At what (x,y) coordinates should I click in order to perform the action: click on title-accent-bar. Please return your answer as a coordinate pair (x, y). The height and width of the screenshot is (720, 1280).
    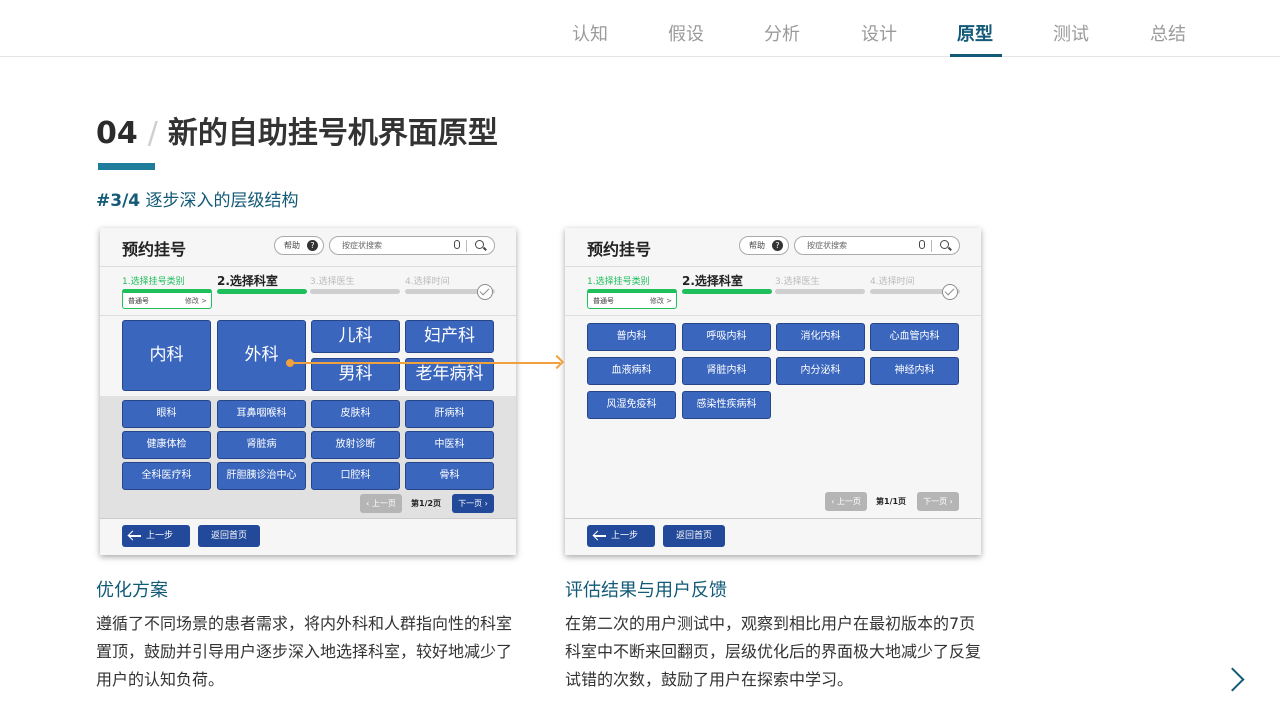
    Looking at the image, I should click on (126, 166).